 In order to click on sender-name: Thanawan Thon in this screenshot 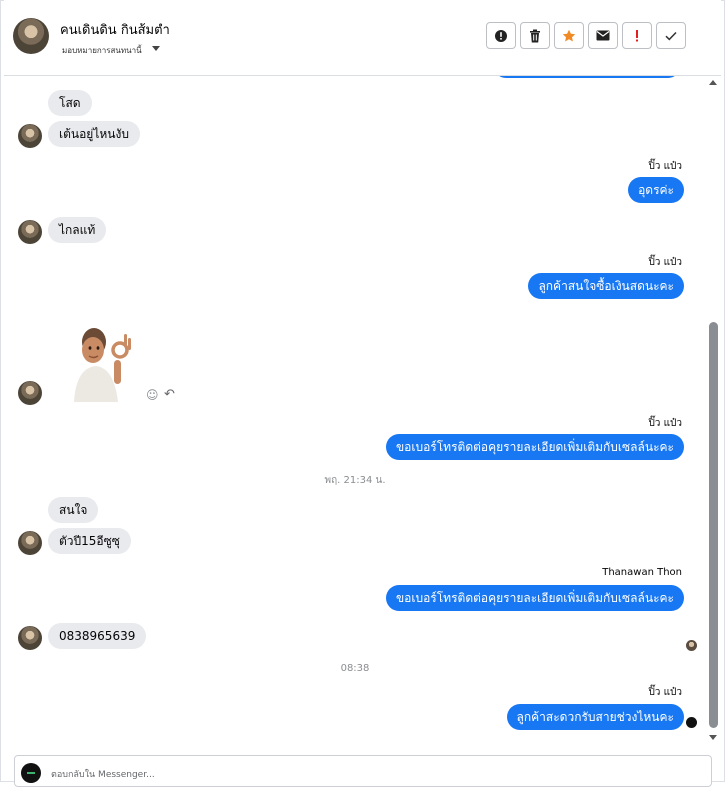, I will do `click(642, 572)`.